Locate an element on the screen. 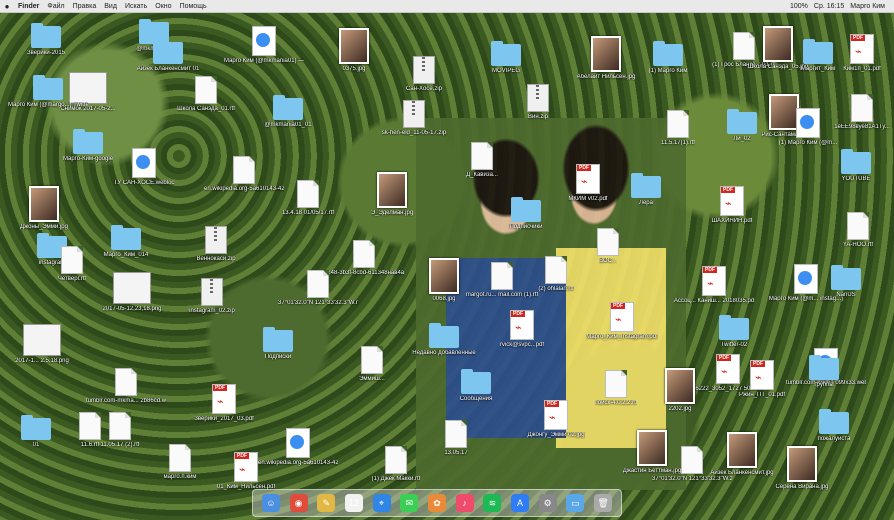  desktop-icon: Недавно добавленные is located at coordinates (444, 340).